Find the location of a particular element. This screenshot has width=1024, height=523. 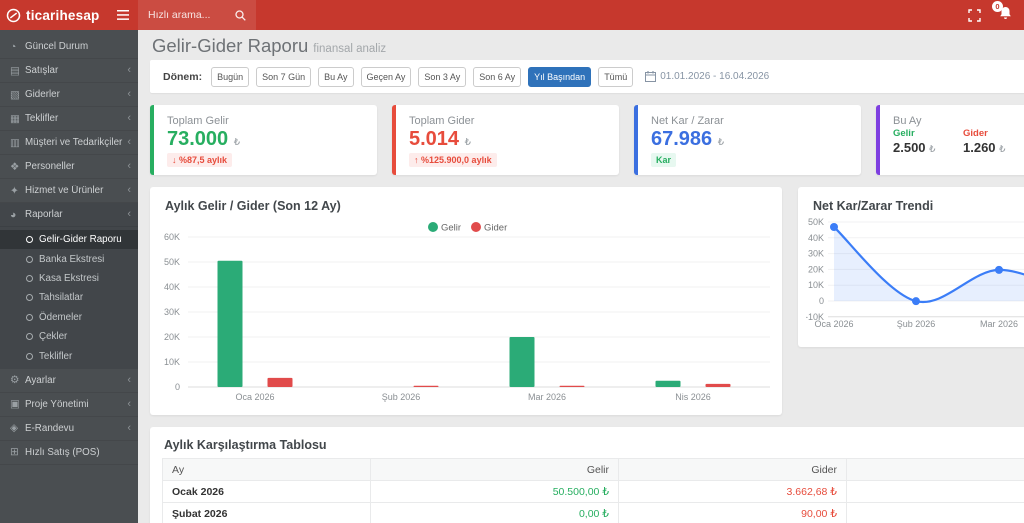

svg-text: Gelir is located at coordinates (451, 228).